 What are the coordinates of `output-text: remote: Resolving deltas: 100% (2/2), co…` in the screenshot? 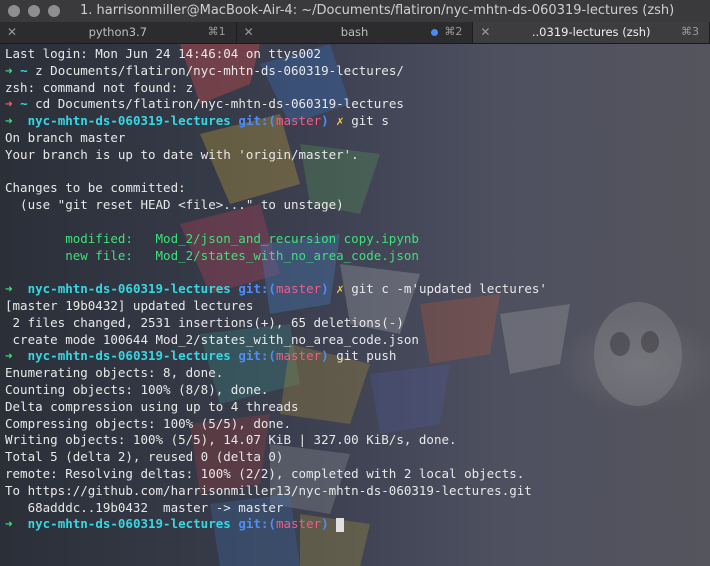 It's located at (265, 473).